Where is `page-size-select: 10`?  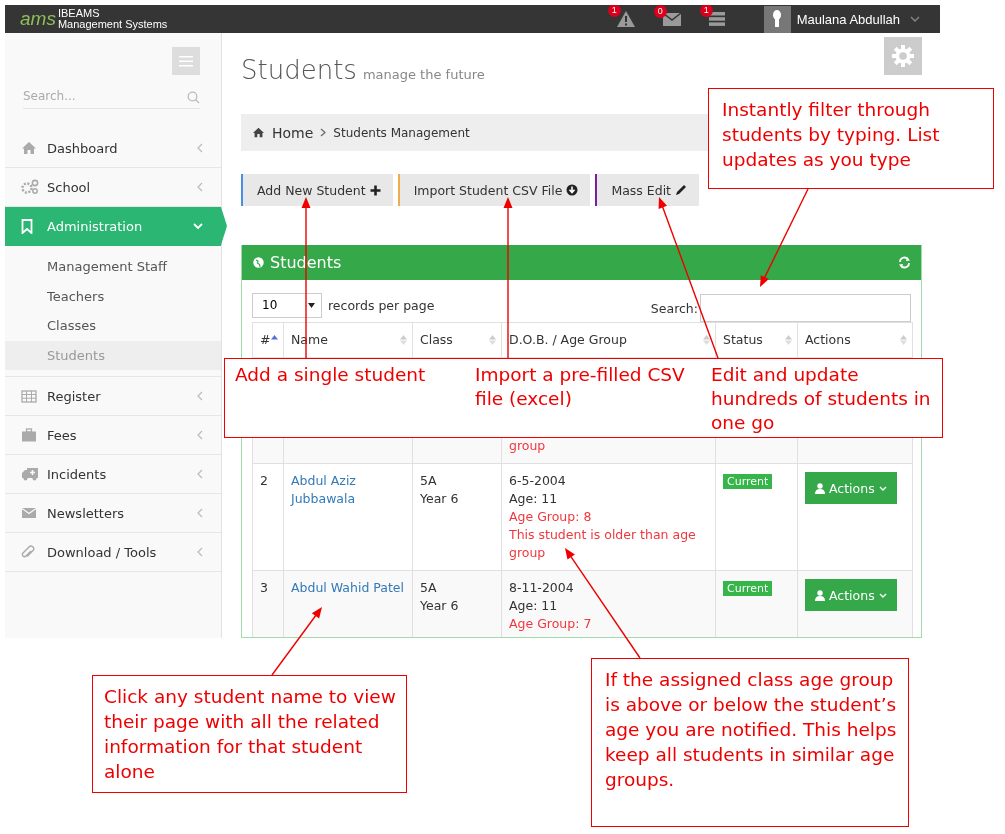 page-size-select: 10 is located at coordinates (287, 305).